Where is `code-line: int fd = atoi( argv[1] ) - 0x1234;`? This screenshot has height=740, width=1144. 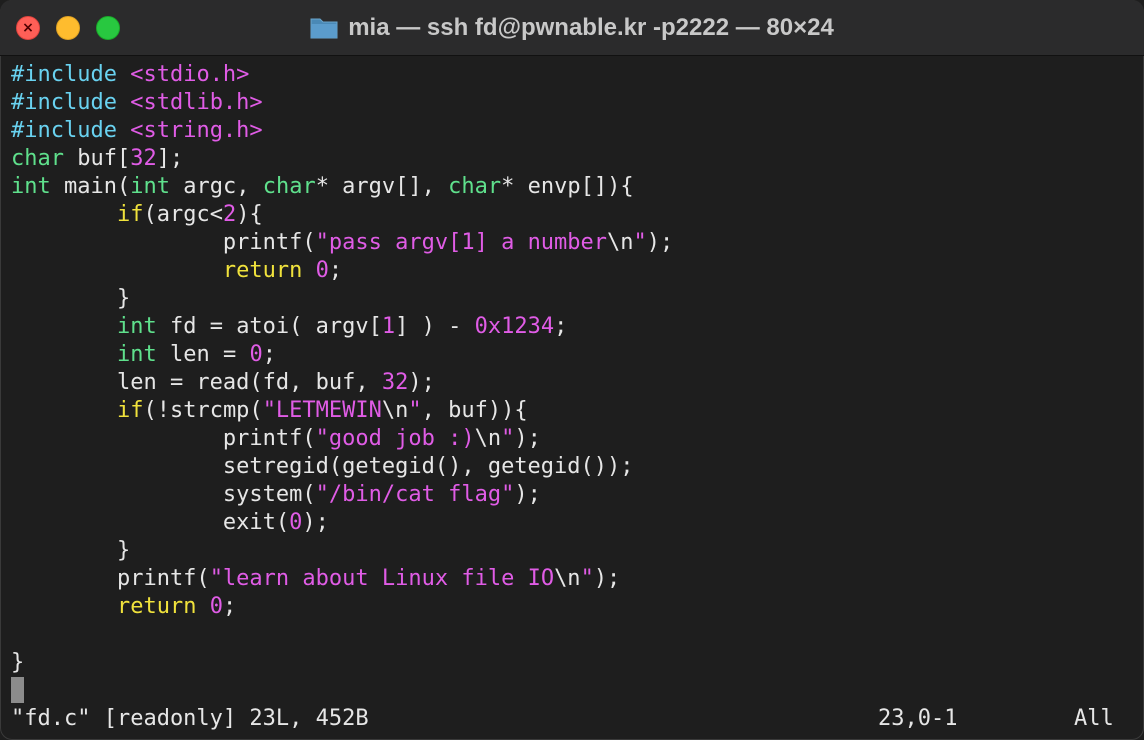 code-line: int fd = atoi( argv[1] ) - 0x1234; is located at coordinates (342, 327).